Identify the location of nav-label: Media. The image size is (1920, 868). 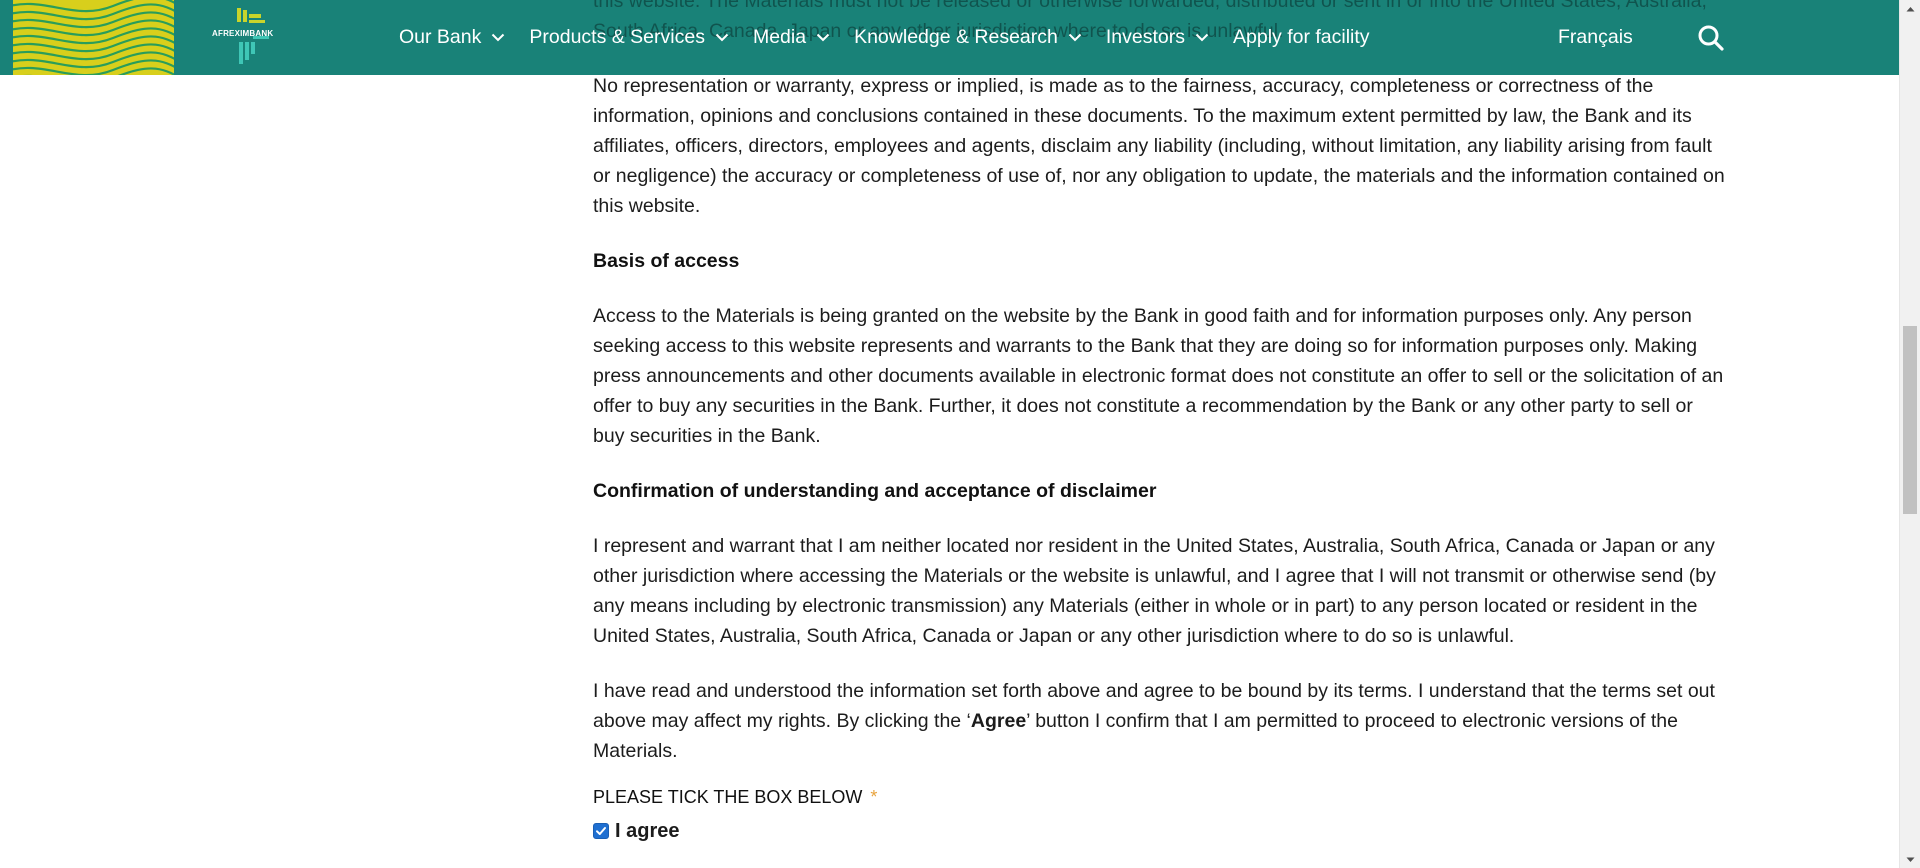
(779, 37).